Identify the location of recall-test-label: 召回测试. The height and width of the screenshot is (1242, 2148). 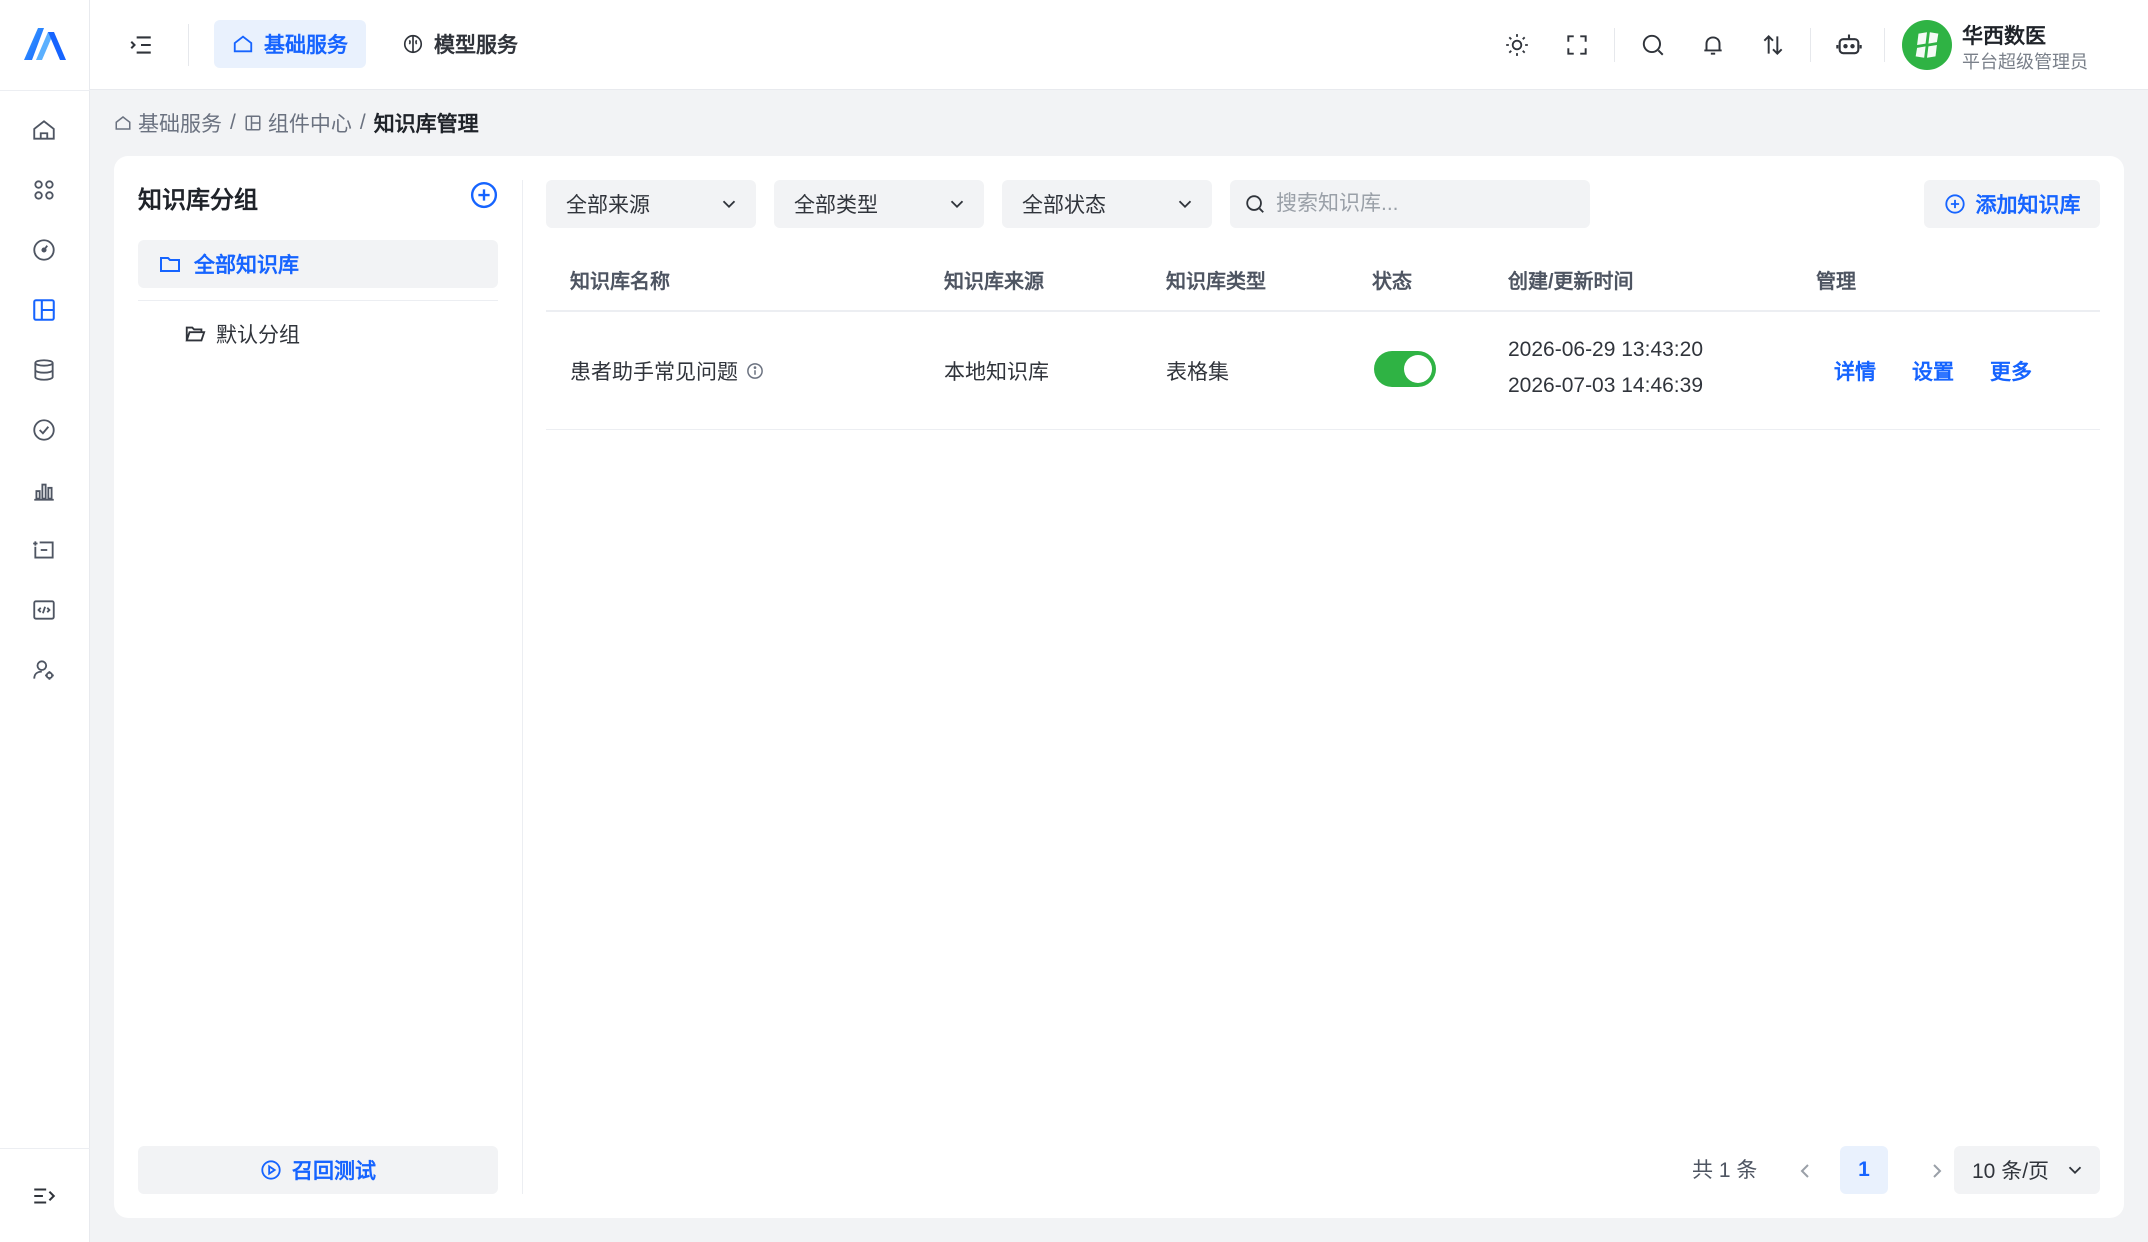
(334, 1171).